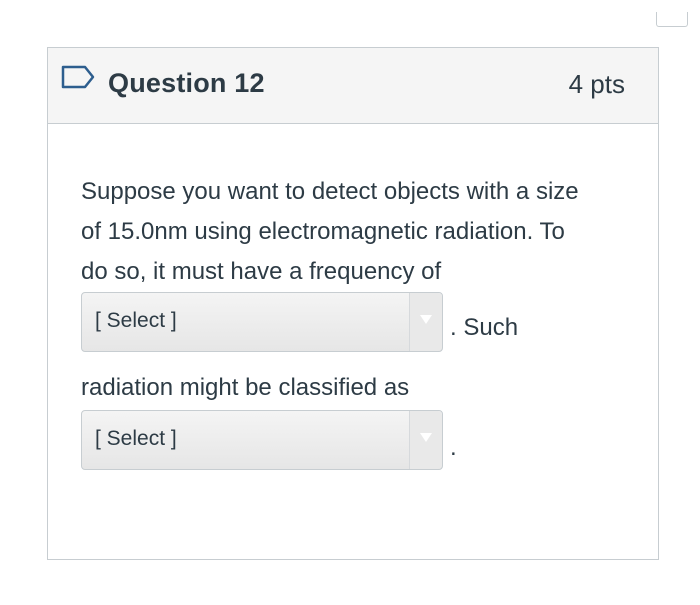 The height and width of the screenshot is (605, 700). Describe the element at coordinates (186, 83) in the screenshot. I see `question-title: Question 12` at that location.